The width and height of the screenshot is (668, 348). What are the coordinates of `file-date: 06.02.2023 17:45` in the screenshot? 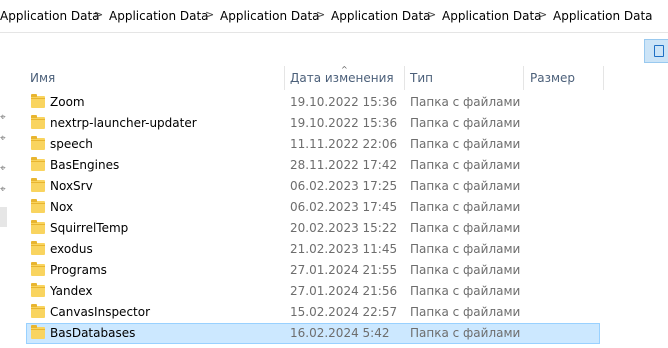 It's located at (344, 207).